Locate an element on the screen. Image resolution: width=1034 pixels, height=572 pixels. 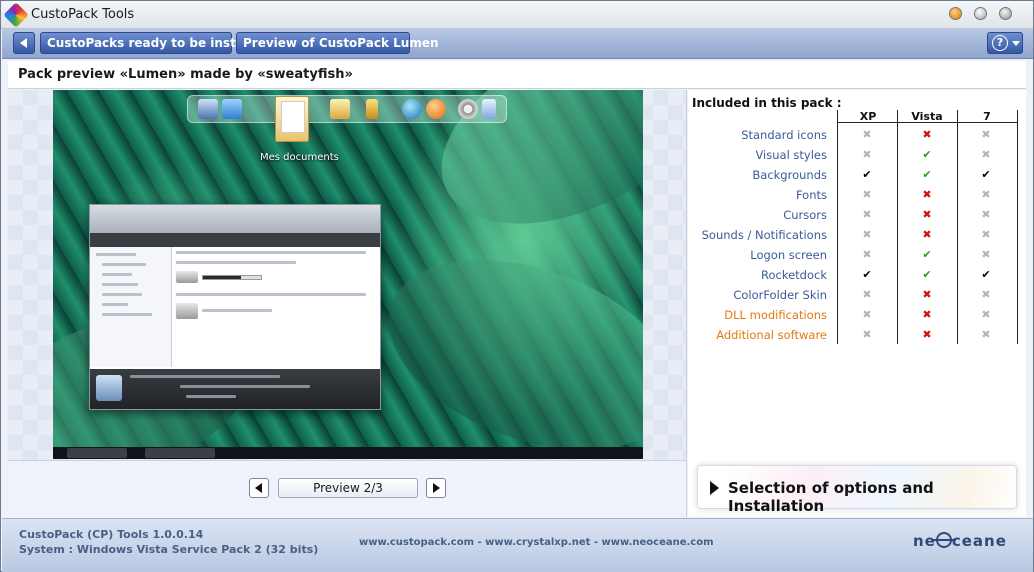
selection-install-button: Selection of options and Installation is located at coordinates (857, 490).